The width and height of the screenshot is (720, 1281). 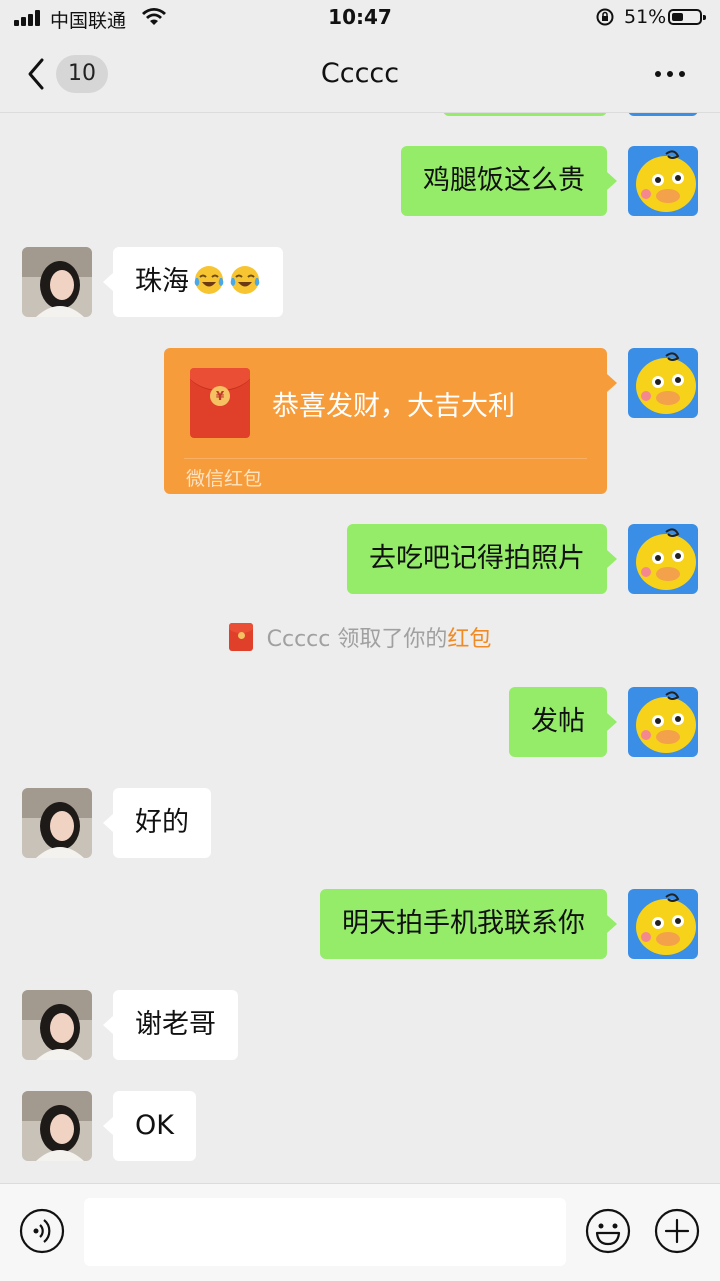 What do you see at coordinates (325, 1232) in the screenshot?
I see `message-input` at bounding box center [325, 1232].